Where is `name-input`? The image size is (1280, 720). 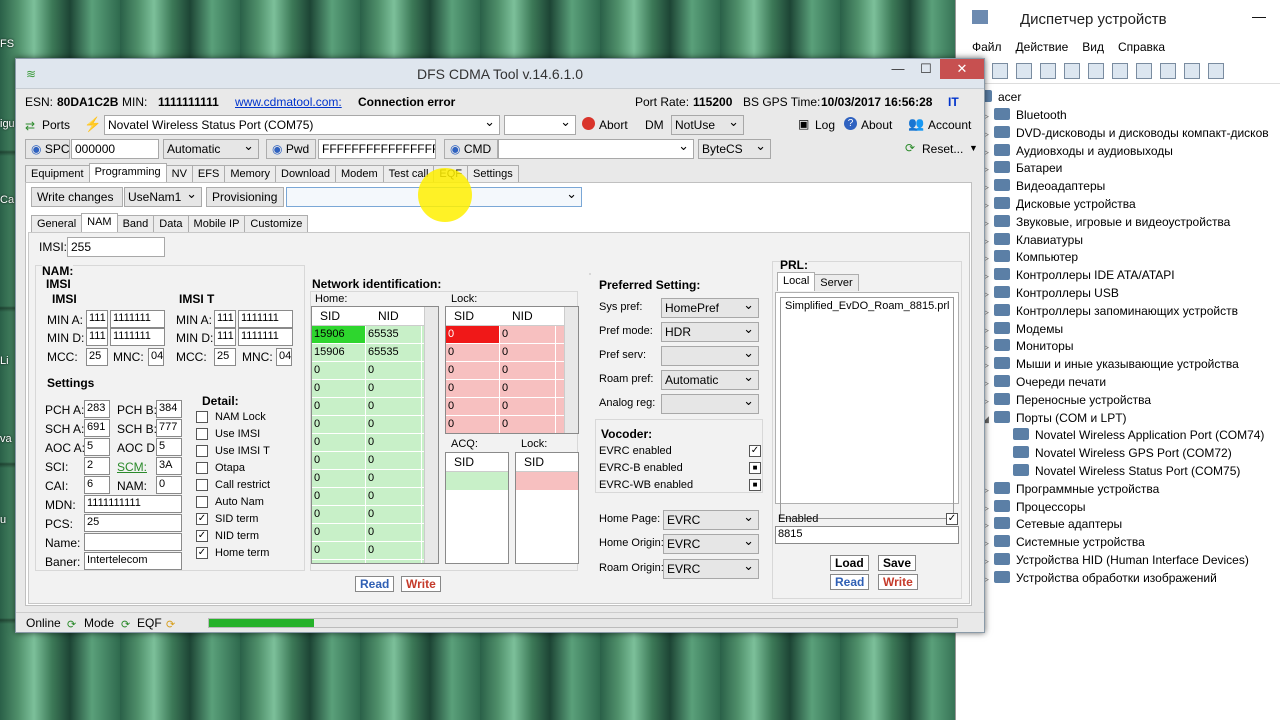 name-input is located at coordinates (133, 542).